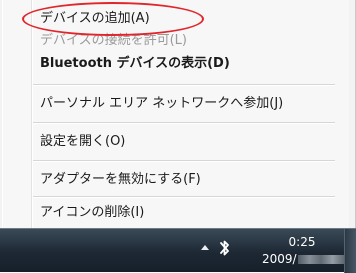 Image resolution: width=356 pixels, height=273 pixels. Describe the element at coordinates (92, 213) in the screenshot. I see `menu-item-remove-icon: アイコンの削除(I)` at that location.